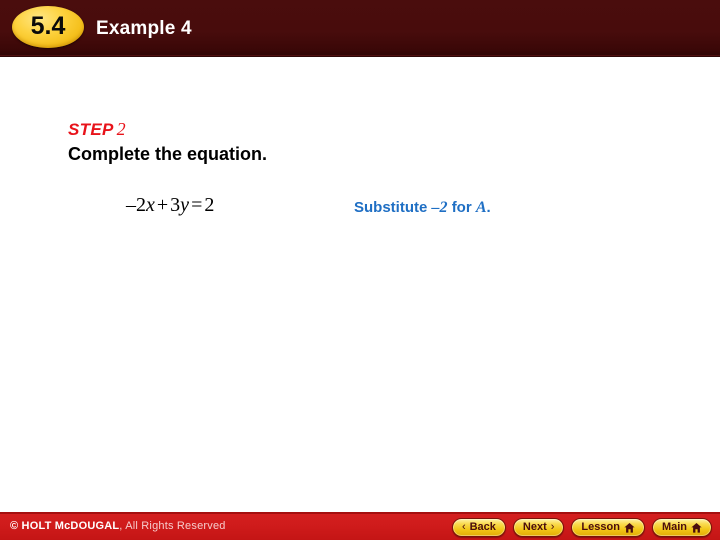 Image resolution: width=720 pixels, height=540 pixels. What do you see at coordinates (482, 527) in the screenshot?
I see `back-button-label: Back` at bounding box center [482, 527].